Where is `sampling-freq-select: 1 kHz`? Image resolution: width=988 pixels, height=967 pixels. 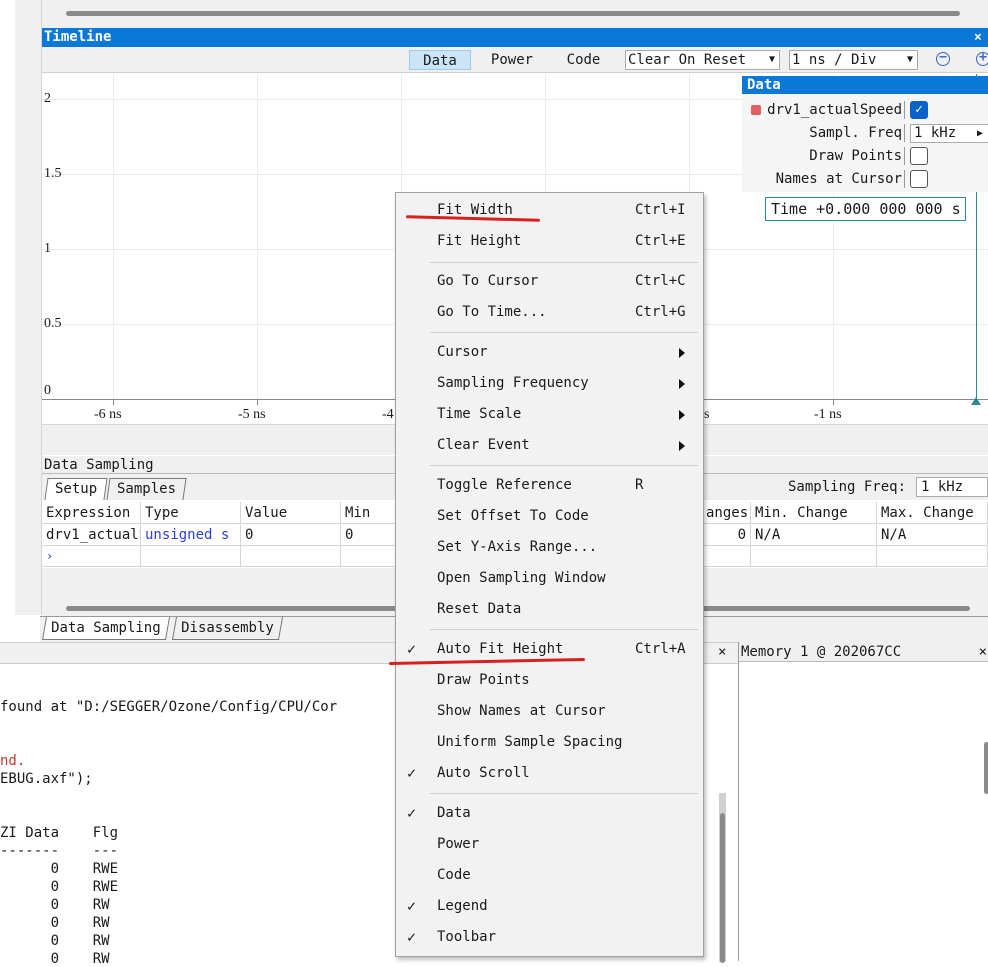
sampling-freq-select: 1 kHz is located at coordinates (952, 487).